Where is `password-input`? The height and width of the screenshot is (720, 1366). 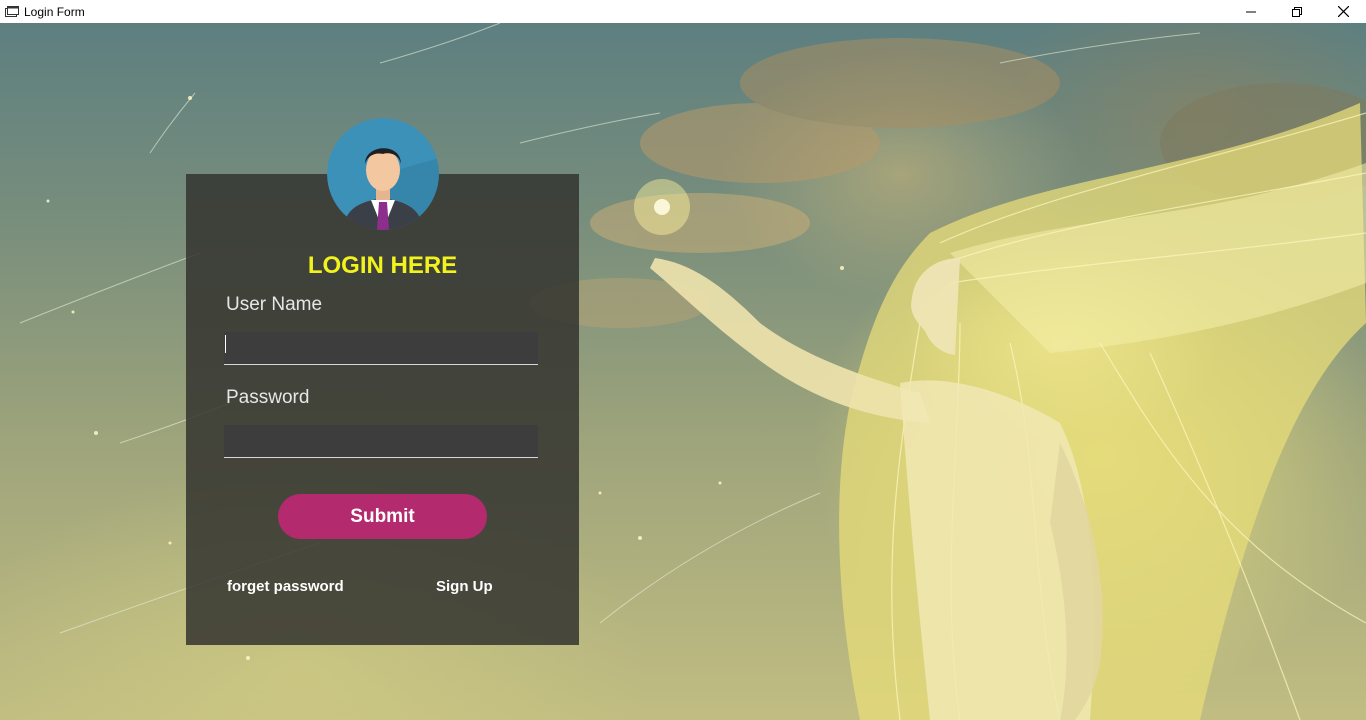
password-input is located at coordinates (381, 441).